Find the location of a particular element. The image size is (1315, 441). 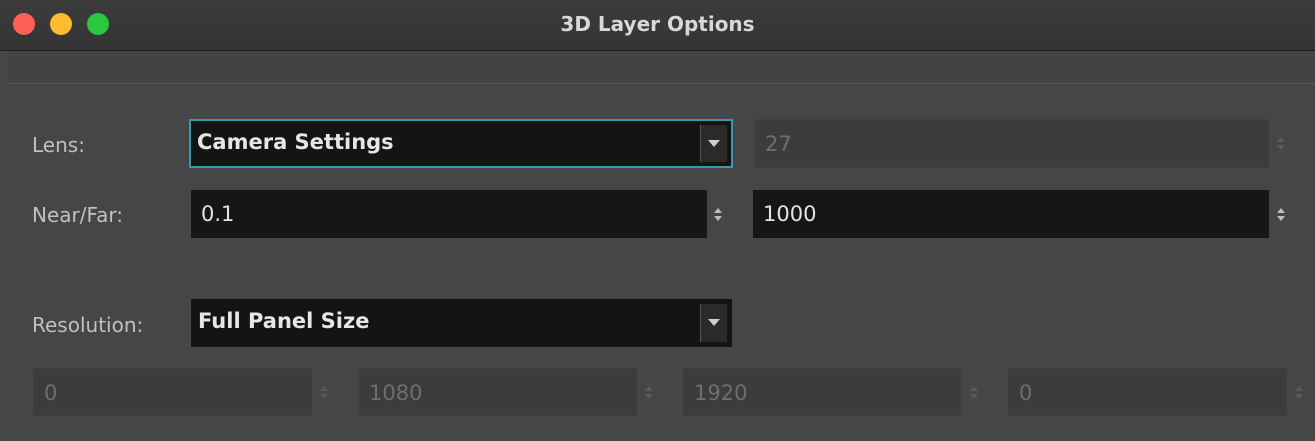

title-bar: 3D Layer Options is located at coordinates (657, 25).